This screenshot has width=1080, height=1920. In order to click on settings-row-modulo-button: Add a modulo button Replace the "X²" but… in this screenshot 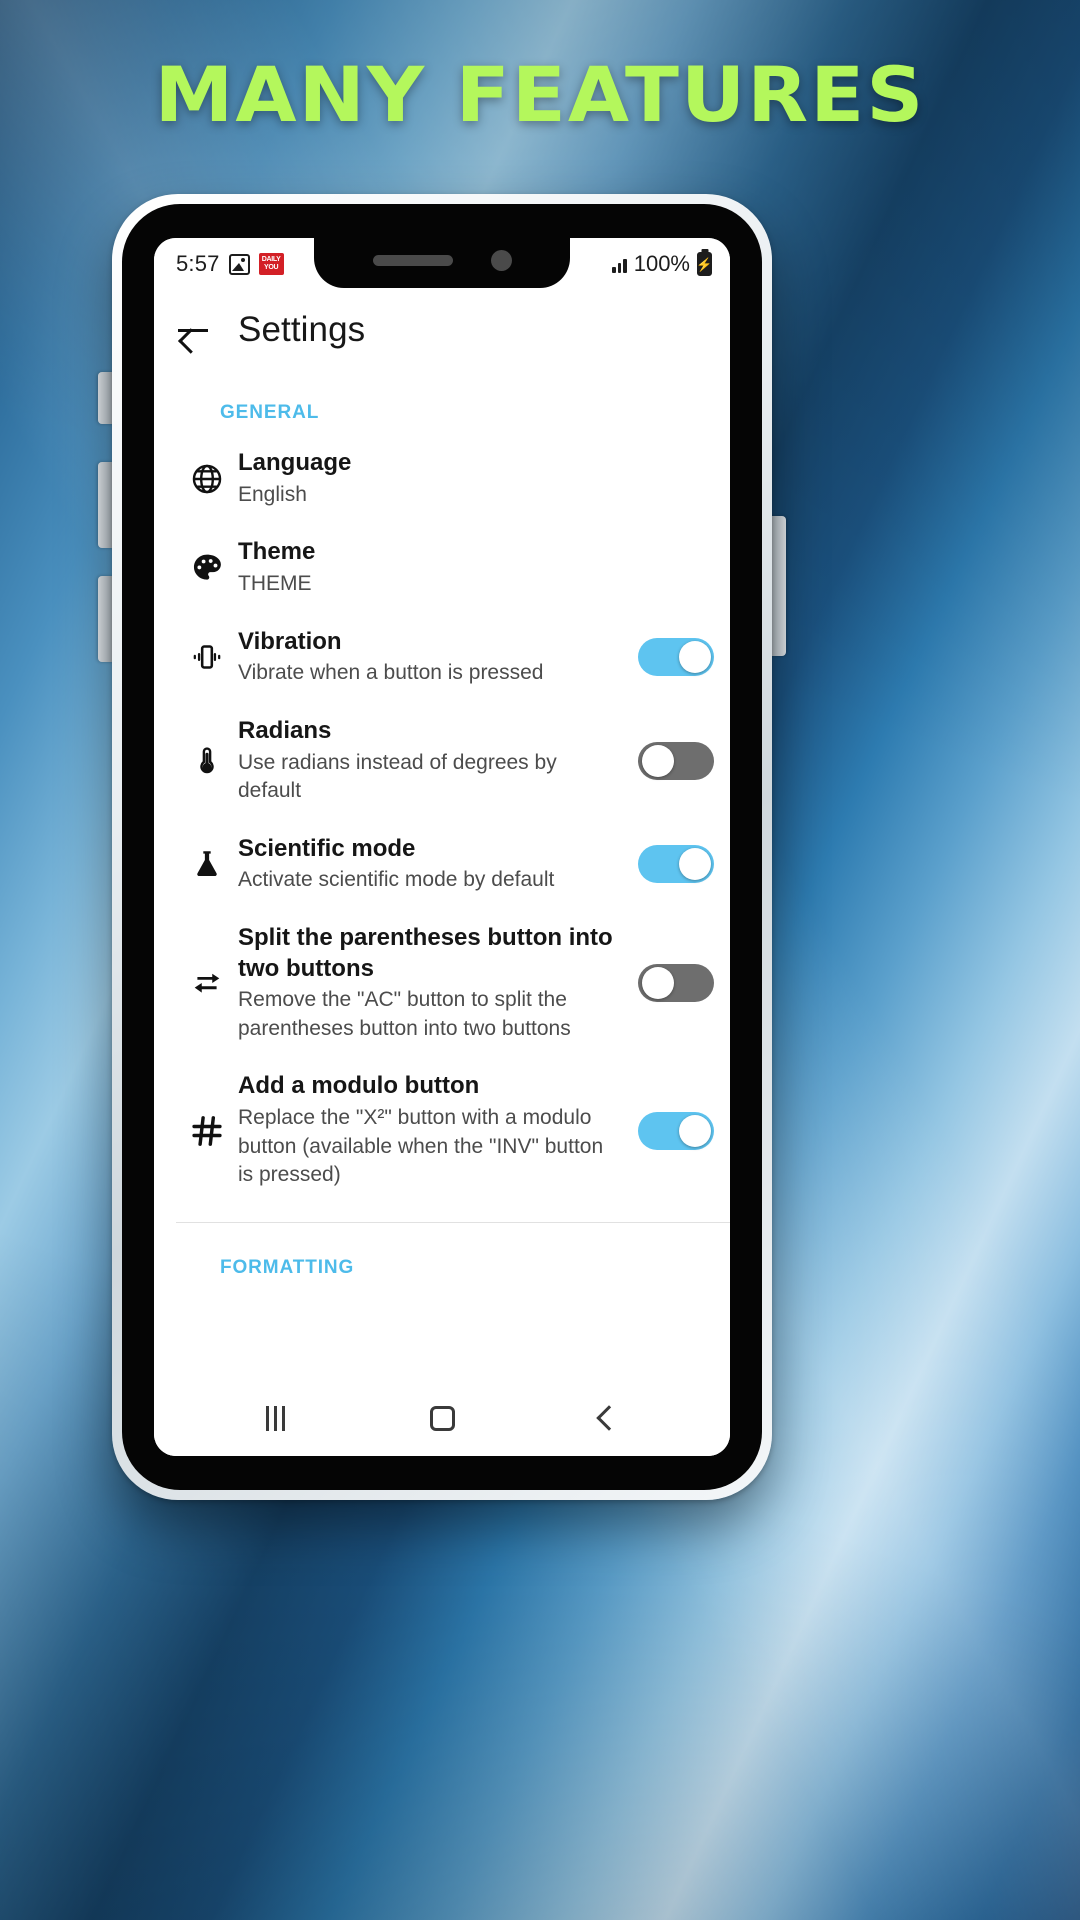, I will do `click(442, 1130)`.